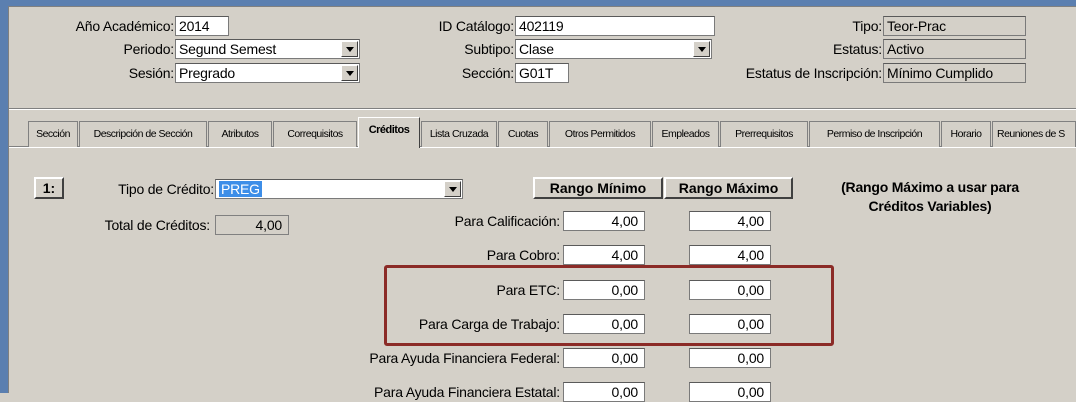  Describe the element at coordinates (464, 358) in the screenshot. I see `credit-row-label: Para Ayuda Financiera Federal:` at that location.